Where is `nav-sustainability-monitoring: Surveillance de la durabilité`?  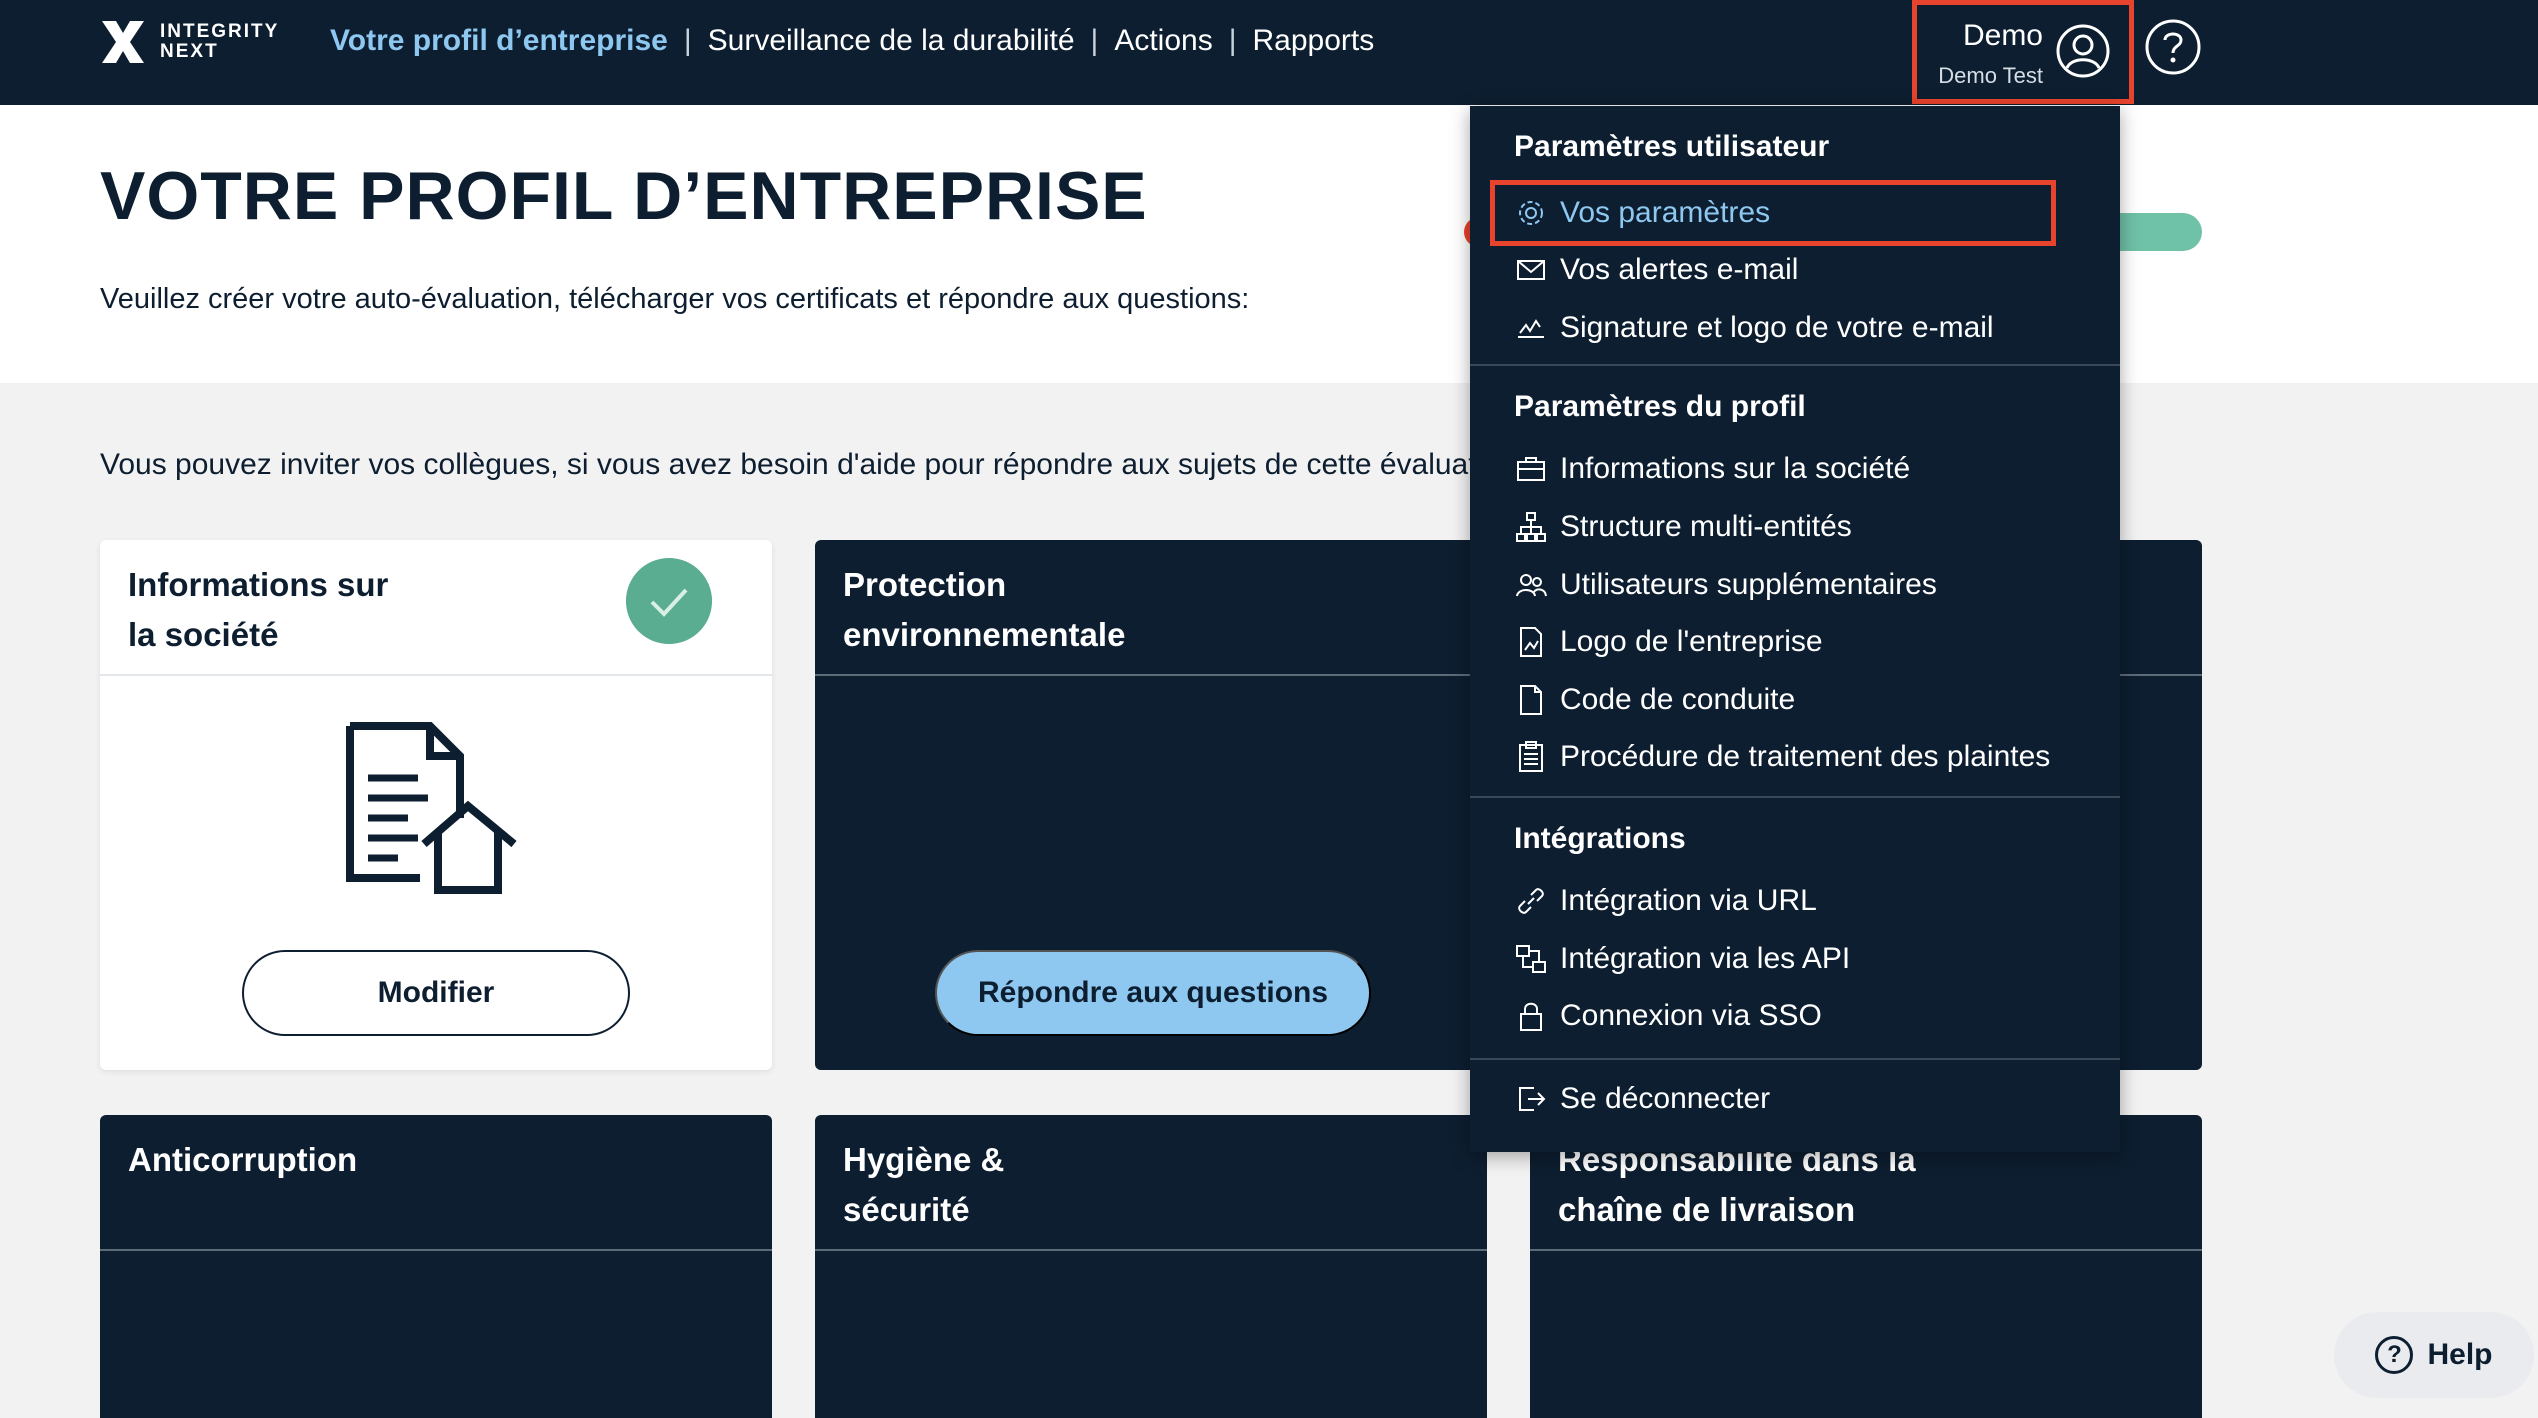
nav-sustainability-monitoring: Surveillance de la durabilité is located at coordinates (891, 41).